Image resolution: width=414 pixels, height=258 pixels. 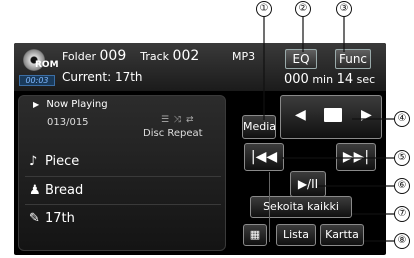 I want to click on folder-nav-button: ◀ ▶, so click(x=331, y=117).